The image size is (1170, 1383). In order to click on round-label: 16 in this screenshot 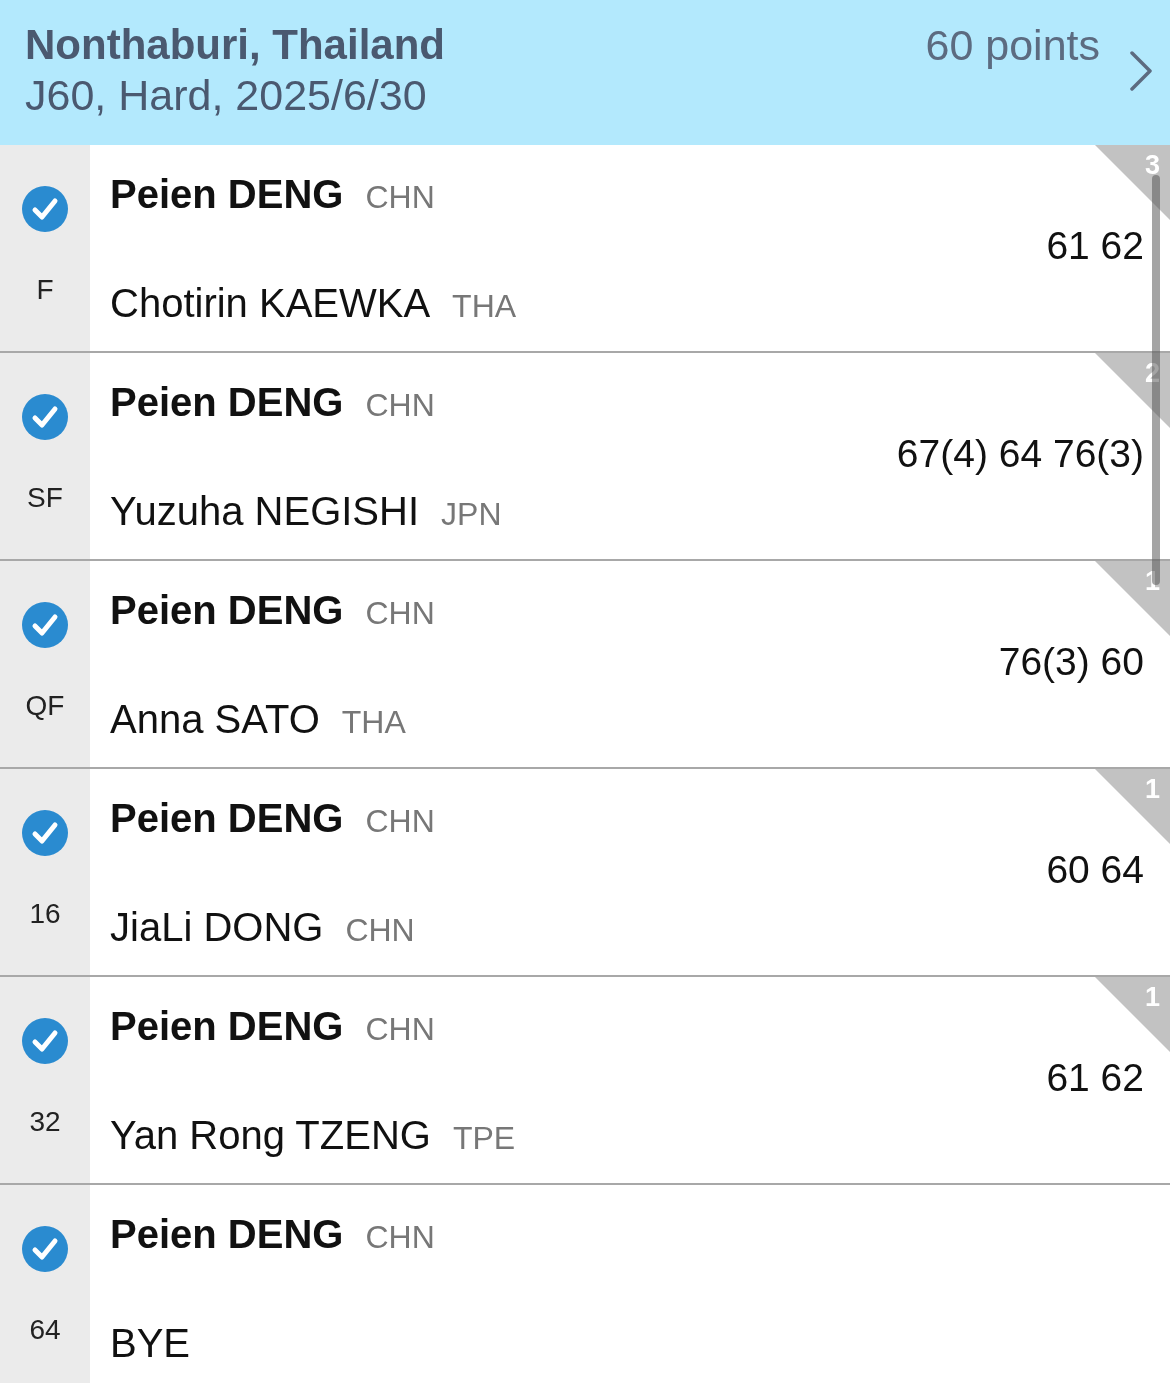, I will do `click(45, 914)`.